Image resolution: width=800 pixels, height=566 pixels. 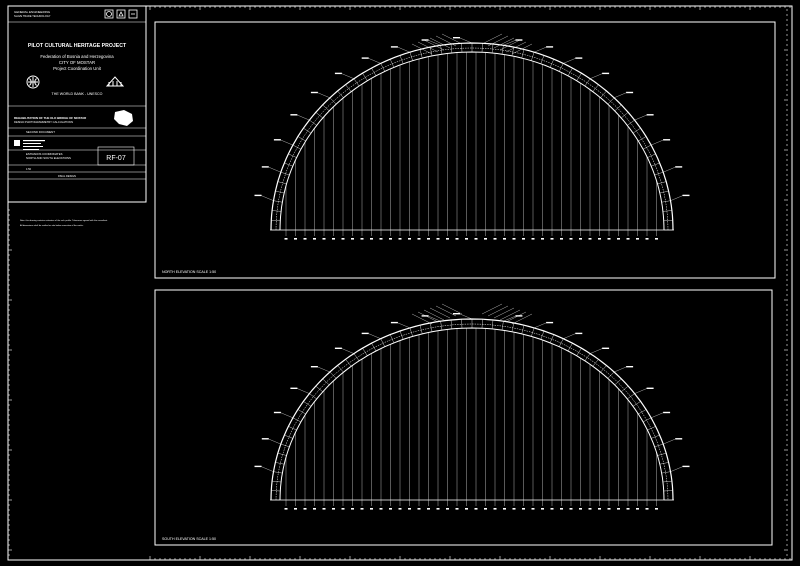 What do you see at coordinates (77, 94) in the screenshot?
I see `sponsors-text: THE WORLD BANK - UNESCO` at bounding box center [77, 94].